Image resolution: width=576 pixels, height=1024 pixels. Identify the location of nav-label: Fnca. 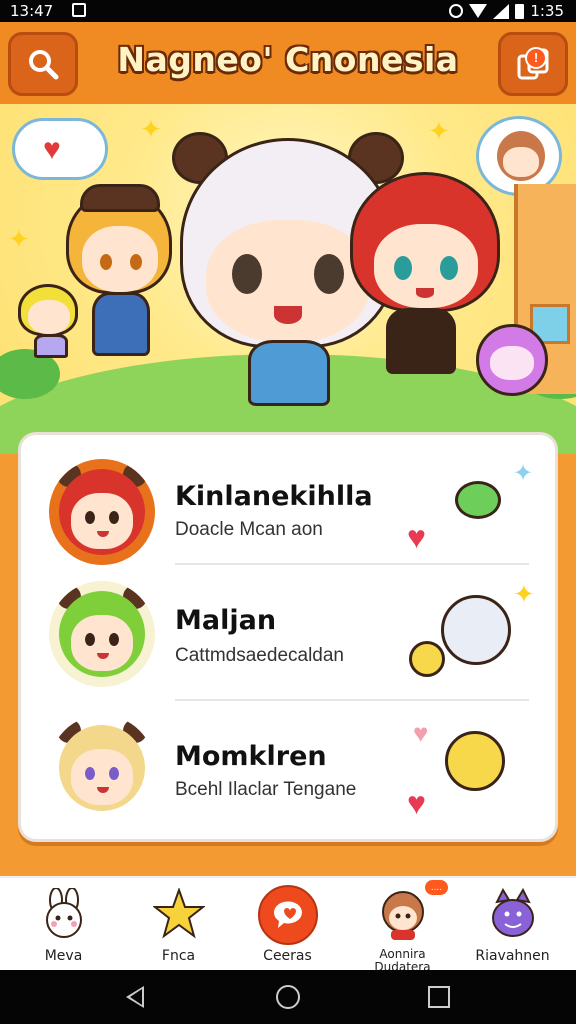
(178, 956).